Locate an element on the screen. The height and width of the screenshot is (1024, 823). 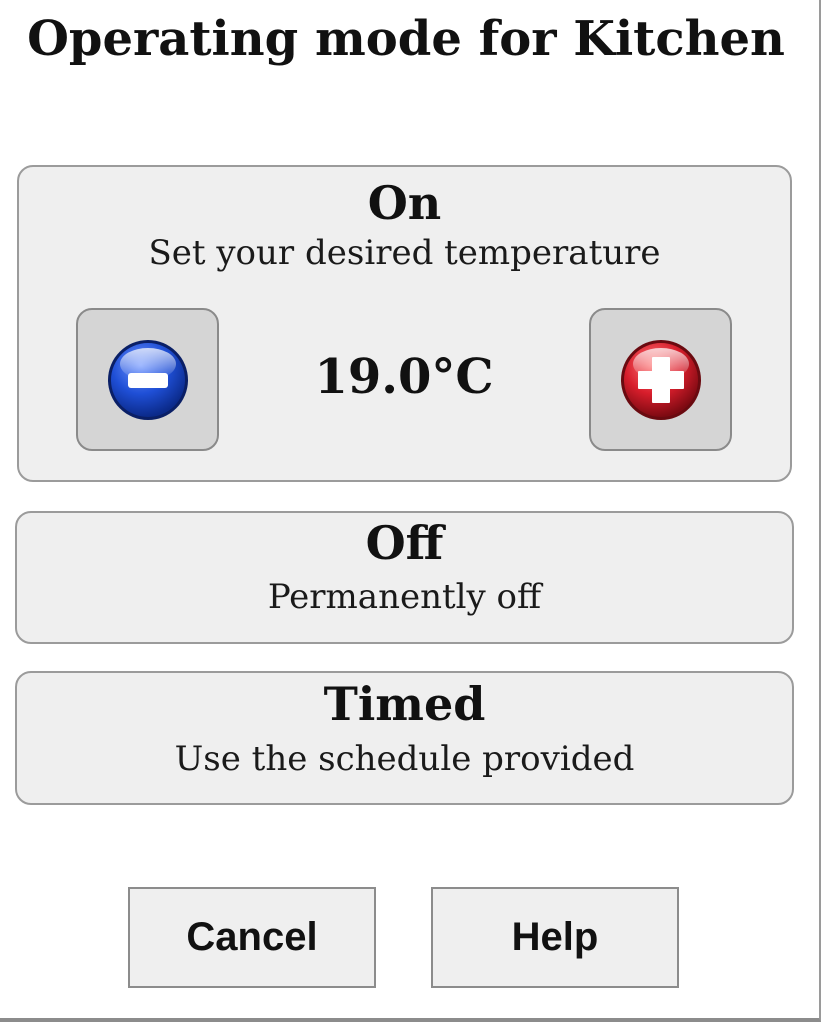
mode-off-description: Permanently off is located at coordinates (404, 597).